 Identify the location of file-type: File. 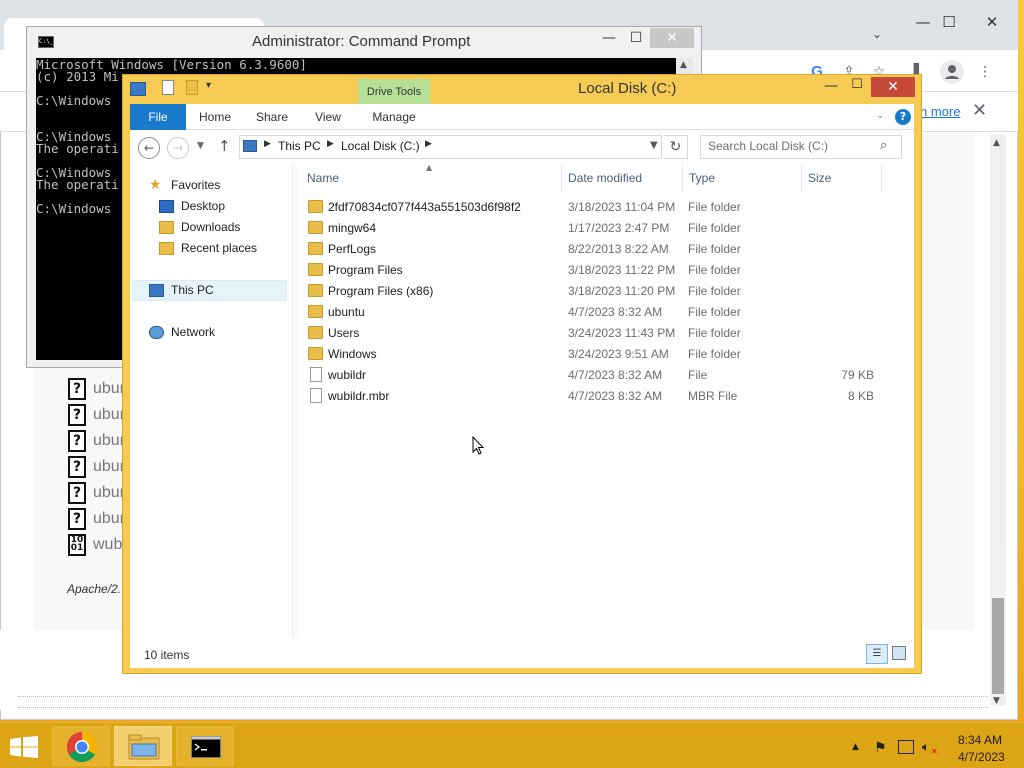
(698, 375).